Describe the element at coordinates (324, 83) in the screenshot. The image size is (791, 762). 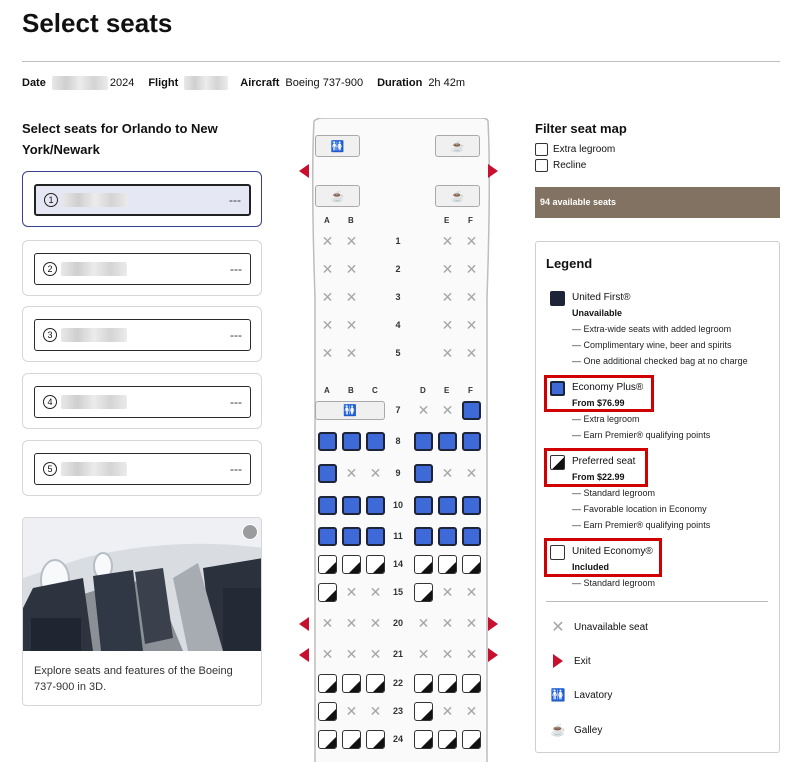
I see `aircraft-value: Boeing 737-900` at that location.